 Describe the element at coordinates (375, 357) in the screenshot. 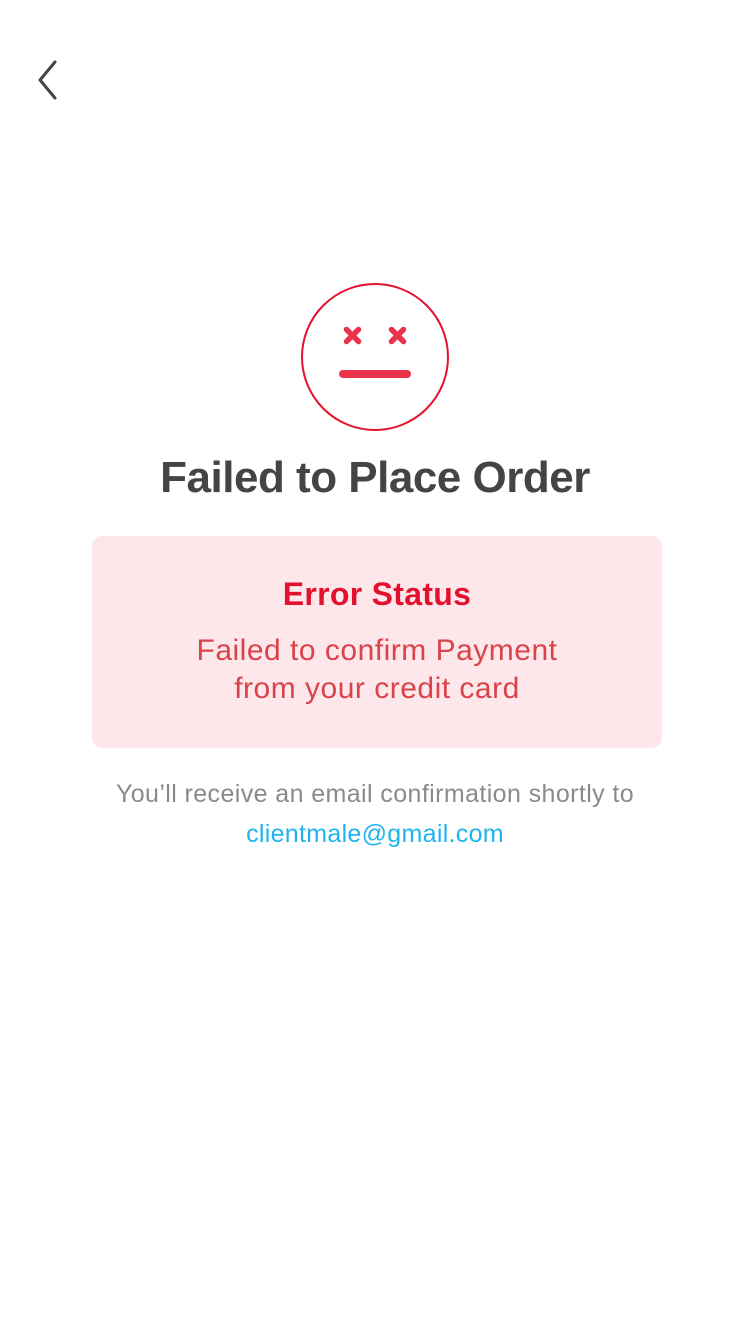

I see `error-face-icon` at that location.